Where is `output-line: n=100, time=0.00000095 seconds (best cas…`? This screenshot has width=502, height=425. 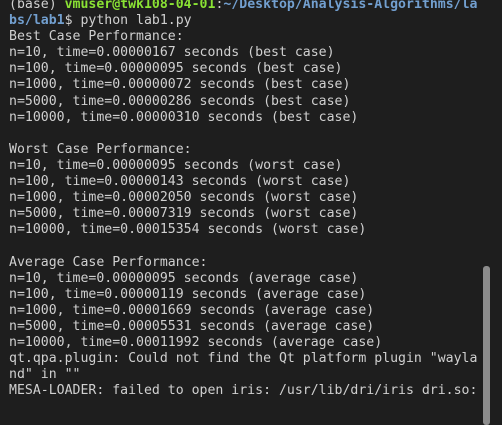 output-line: n=100, time=0.00000095 seconds (best cas… is located at coordinates (176, 69).